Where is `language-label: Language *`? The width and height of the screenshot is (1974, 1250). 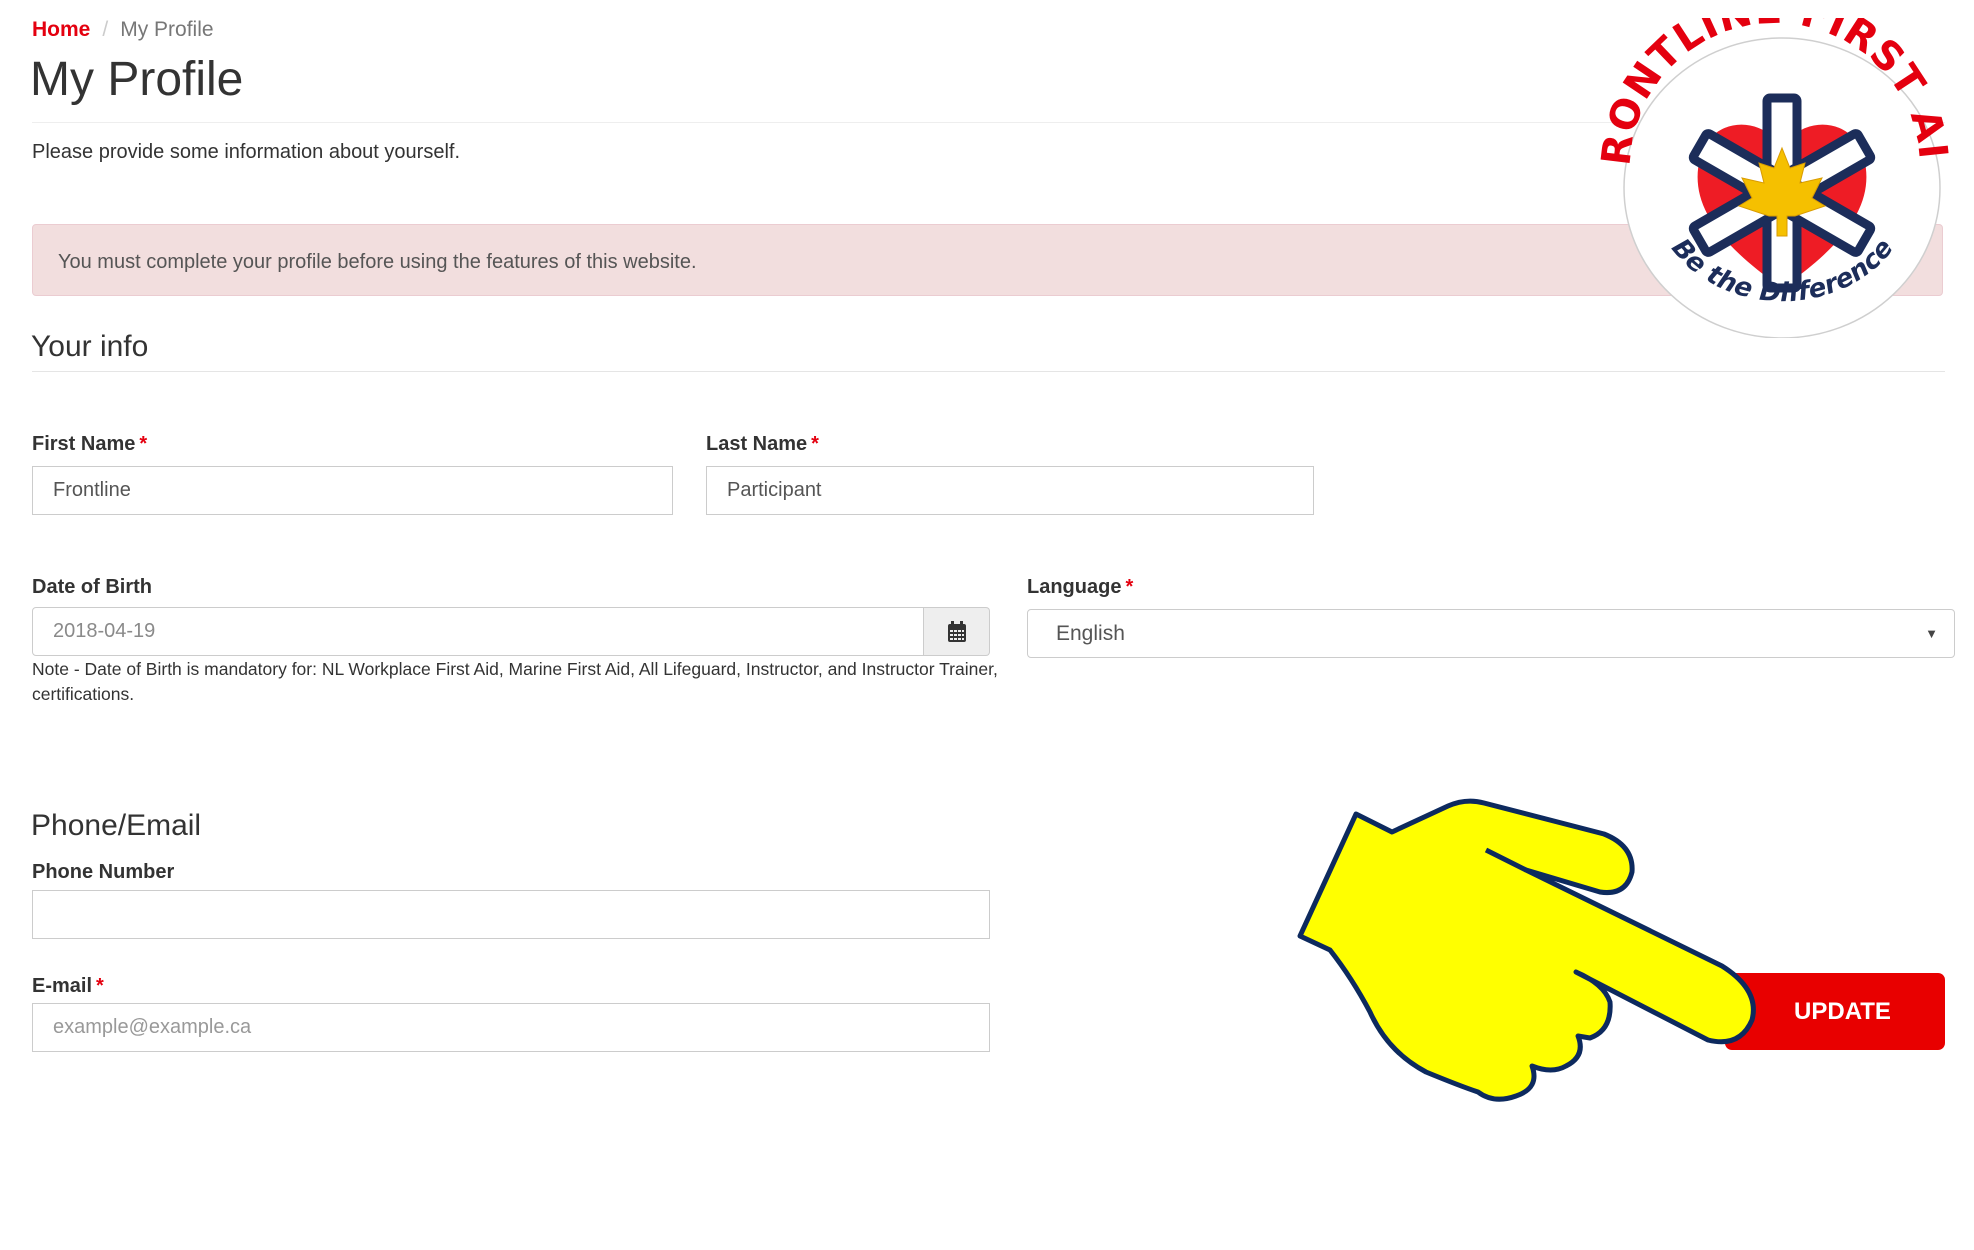 language-label: Language * is located at coordinates (1080, 587).